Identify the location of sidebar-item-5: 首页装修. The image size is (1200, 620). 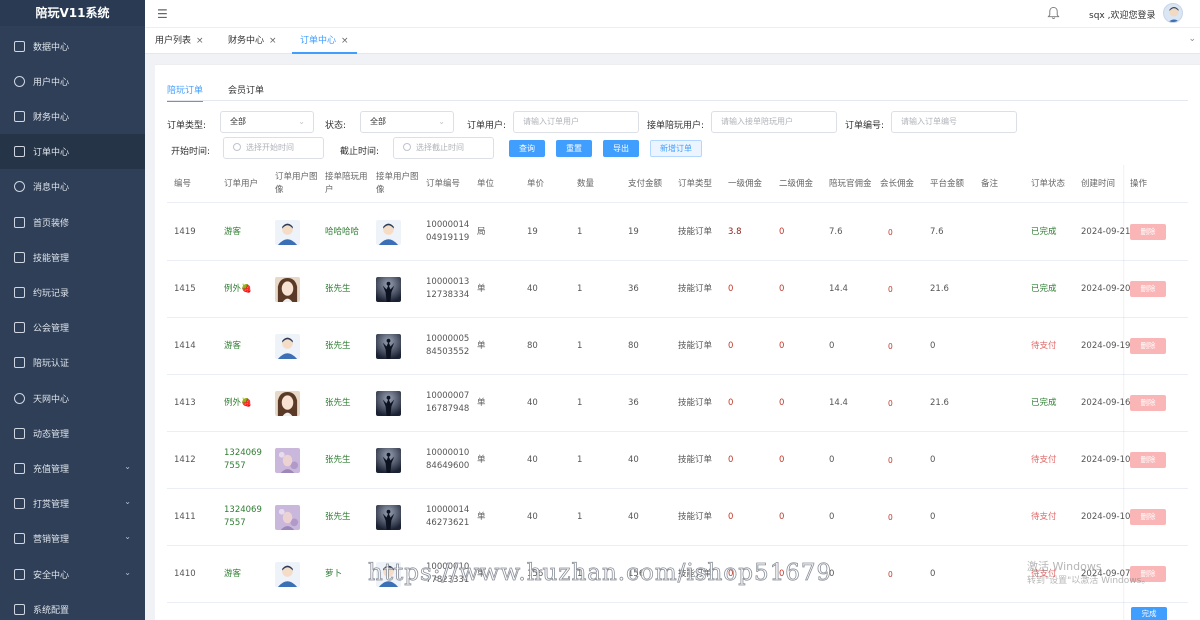
(72, 222).